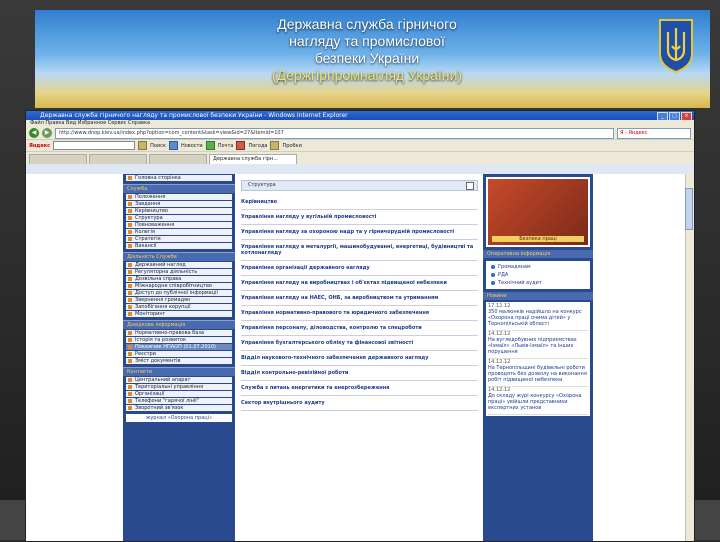 The height and width of the screenshot is (542, 720). Describe the element at coordinates (179, 225) in the screenshot. I see `sidebar-item: Повноваження` at that location.